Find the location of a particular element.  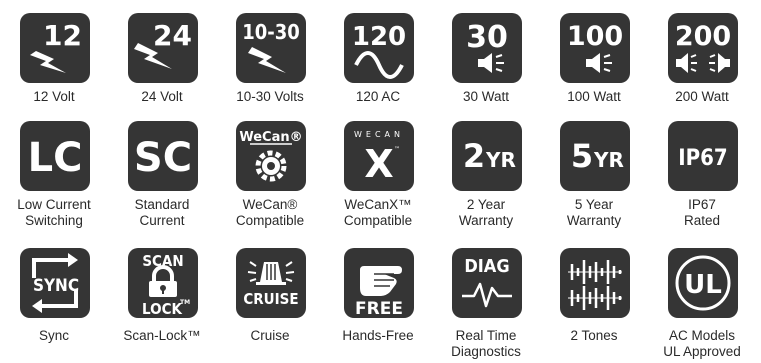

svg-text: 10-30 is located at coordinates (271, 32).